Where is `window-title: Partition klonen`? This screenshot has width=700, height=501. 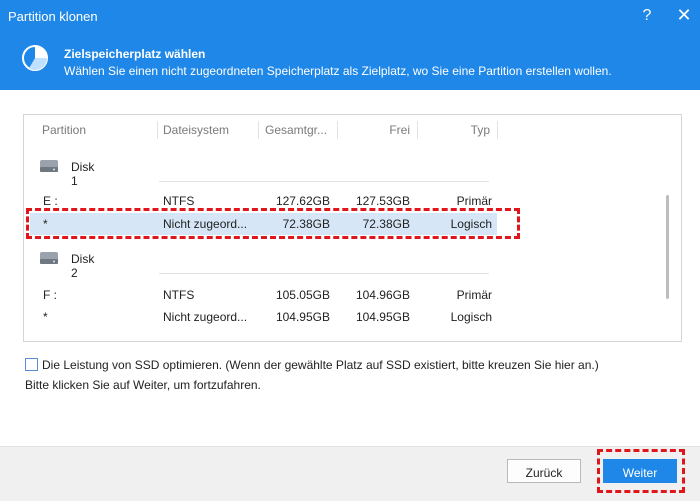 window-title: Partition klonen is located at coordinates (53, 16).